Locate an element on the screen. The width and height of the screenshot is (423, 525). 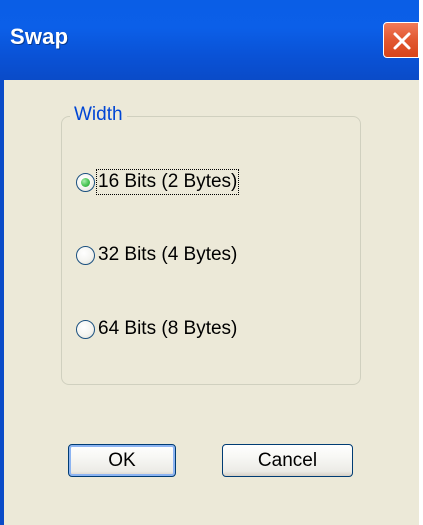
dialog-title: Swap is located at coordinates (39, 36).